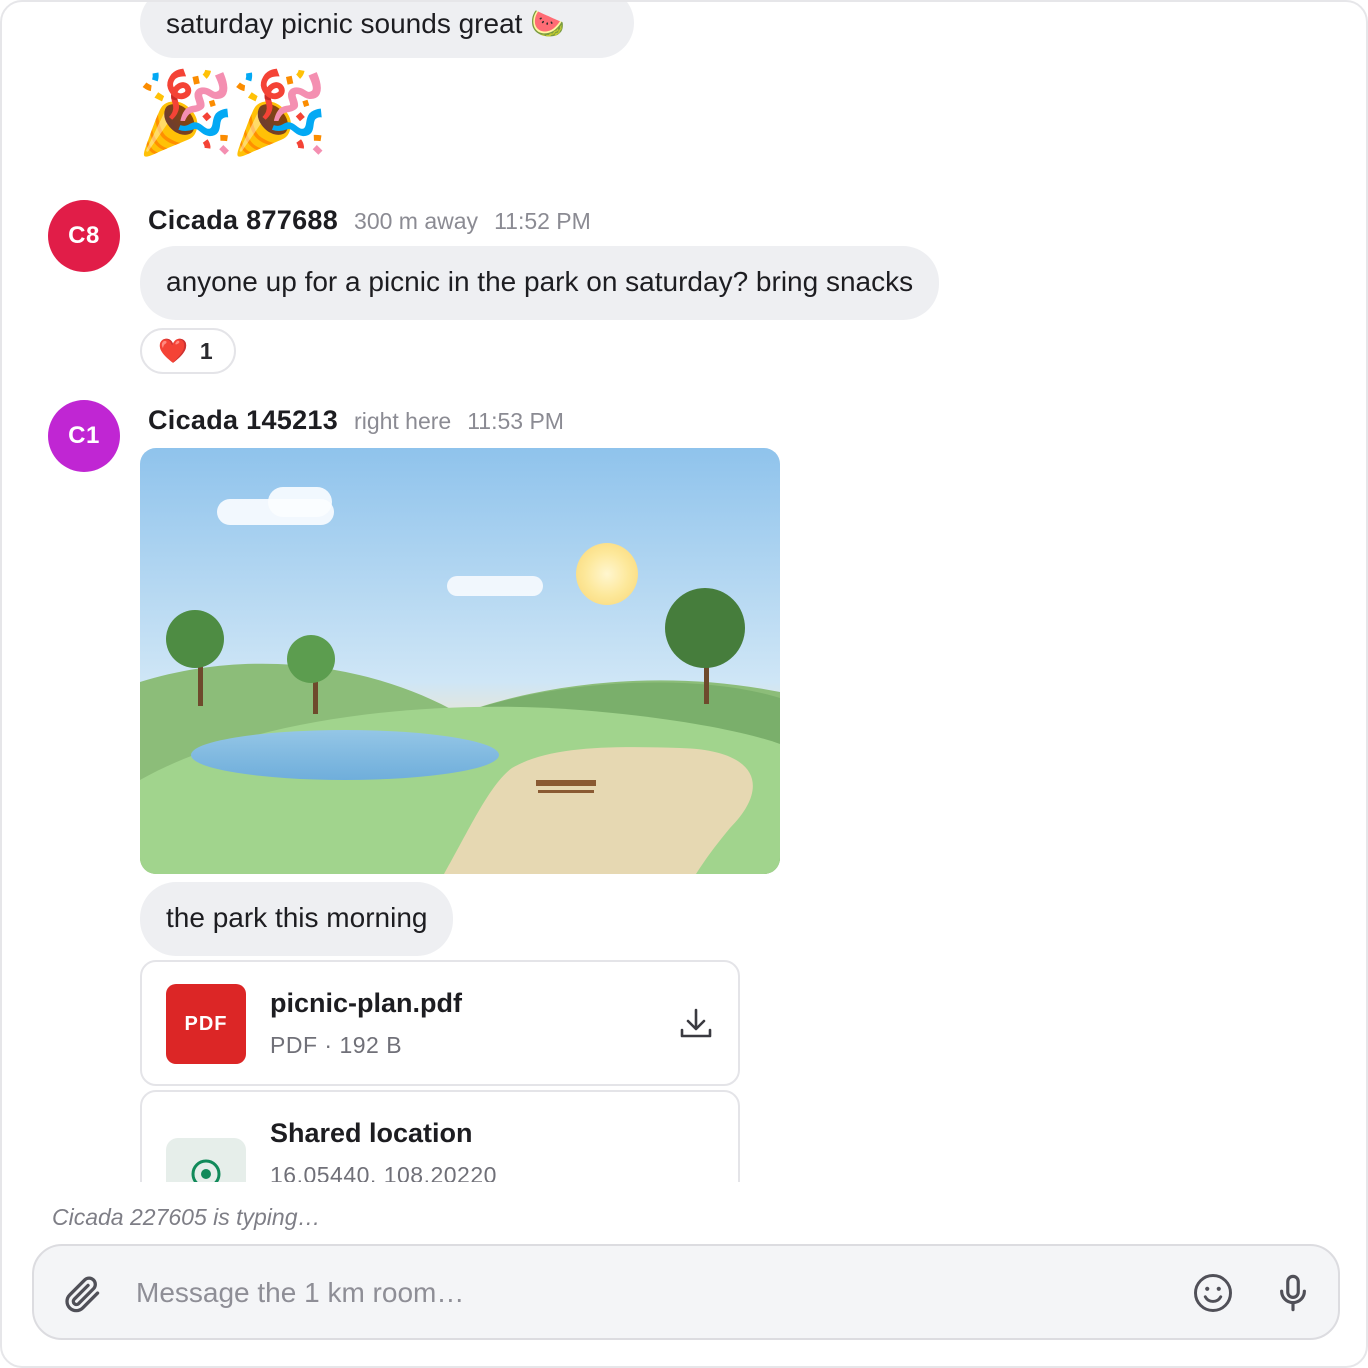 The width and height of the screenshot is (1368, 1368). What do you see at coordinates (696, 1024) in the screenshot?
I see `download-icon` at bounding box center [696, 1024].